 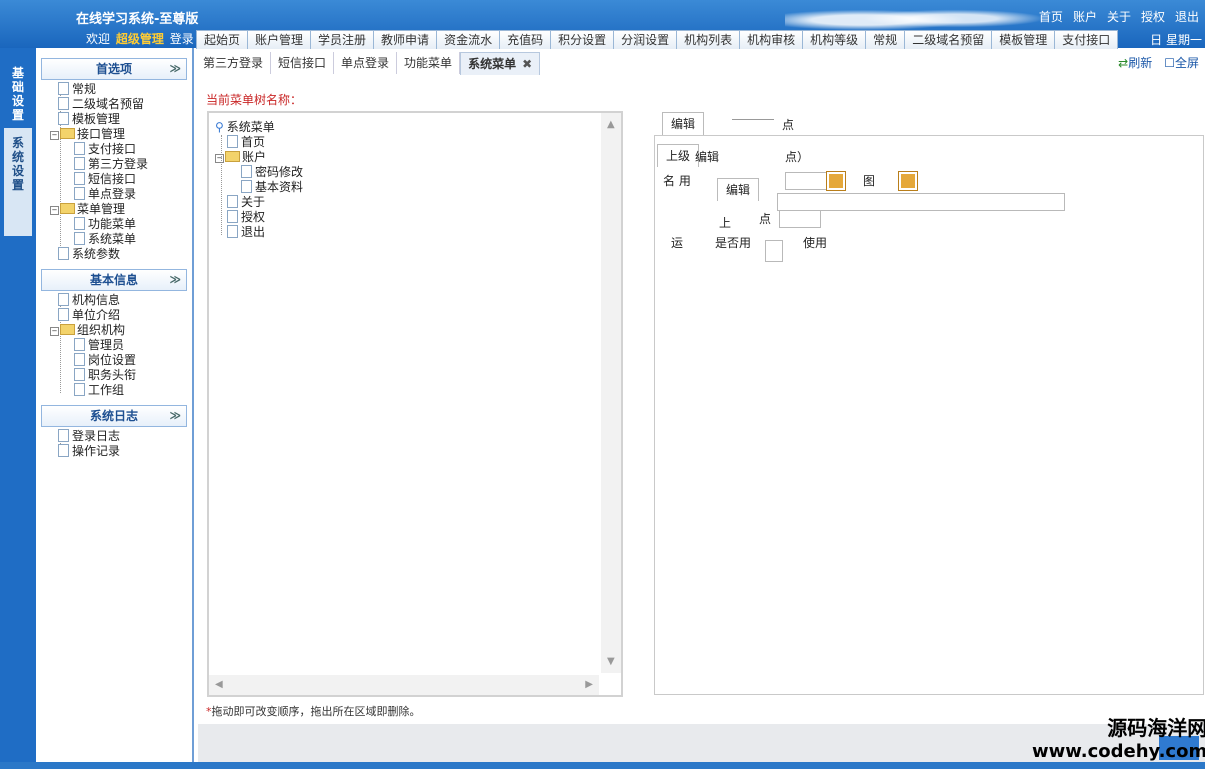 What do you see at coordinates (246, 217) in the screenshot?
I see `tree-node-license: 授权` at bounding box center [246, 217].